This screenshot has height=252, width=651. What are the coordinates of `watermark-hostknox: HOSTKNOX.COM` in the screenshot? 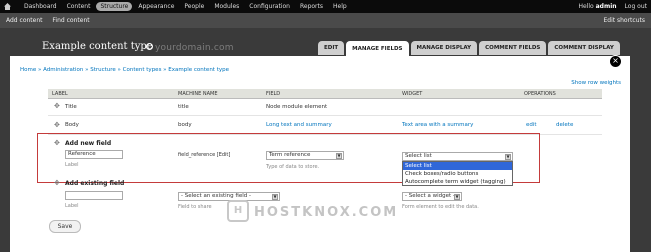 It's located at (326, 212).